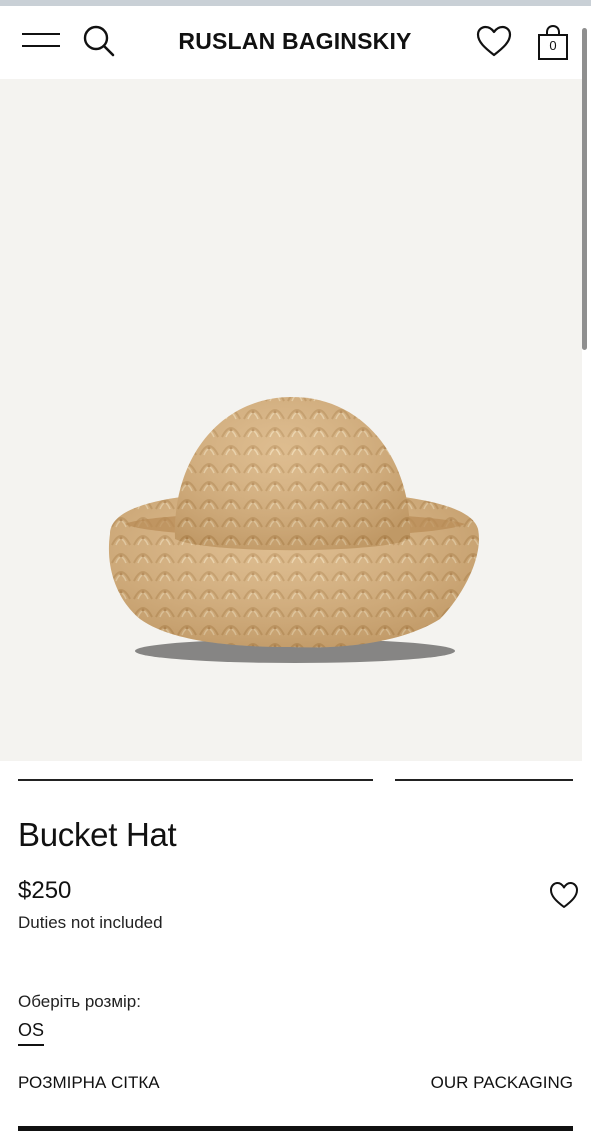 This screenshot has height=1131, width=591. Describe the element at coordinates (45, 890) in the screenshot. I see `product-price: $250` at that location.